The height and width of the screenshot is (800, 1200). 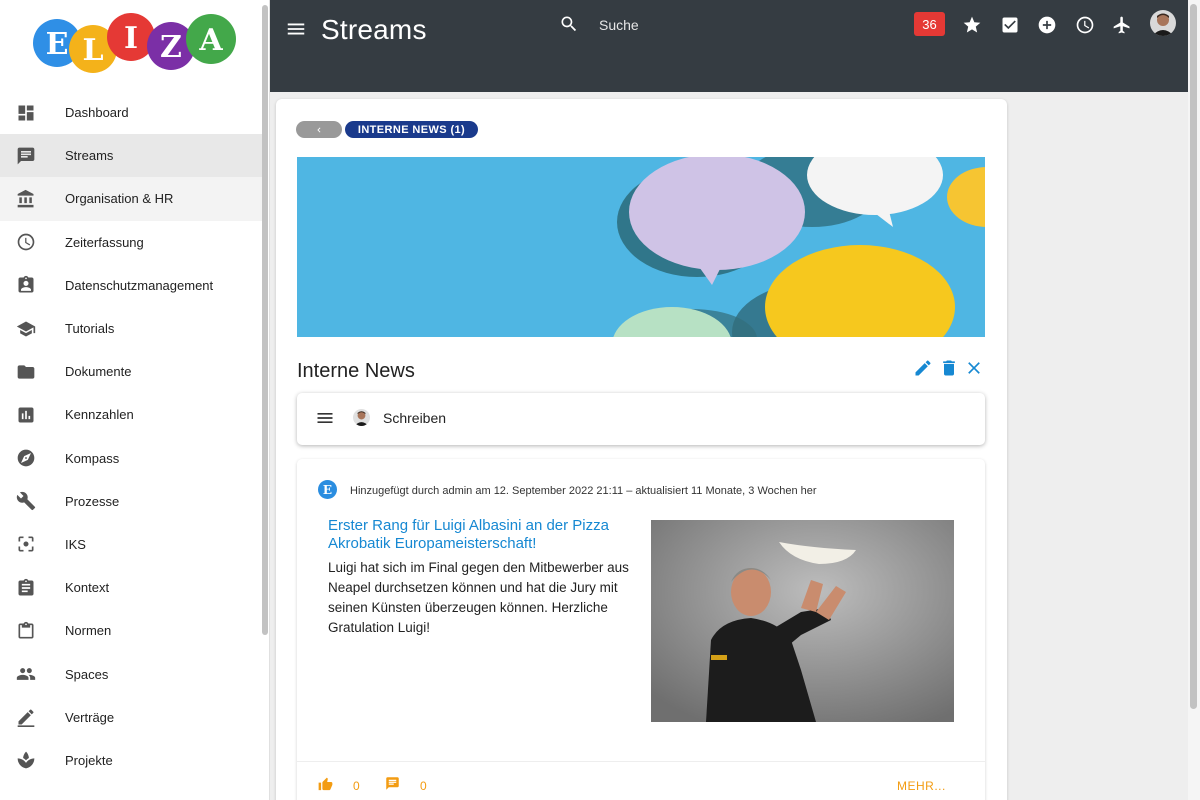 I want to click on sidebar-item-streams: Streams, so click(x=131, y=156).